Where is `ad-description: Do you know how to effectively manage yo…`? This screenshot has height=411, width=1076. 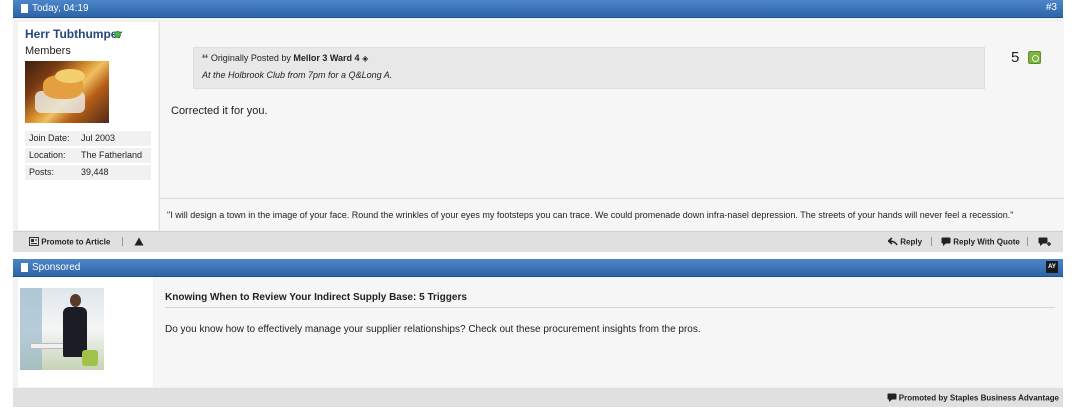 ad-description: Do you know how to effectively manage yo… is located at coordinates (433, 329).